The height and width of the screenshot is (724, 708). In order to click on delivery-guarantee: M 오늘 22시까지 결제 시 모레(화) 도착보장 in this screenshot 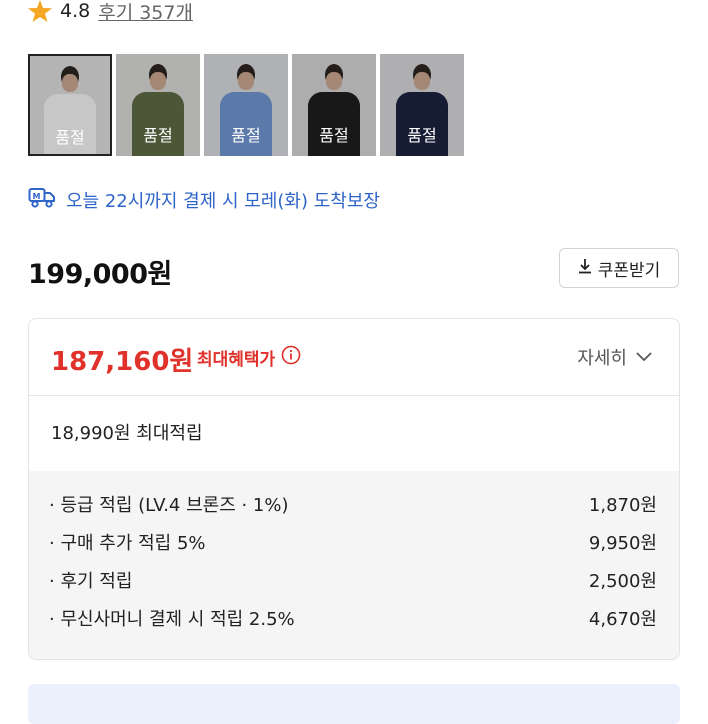, I will do `click(204, 199)`.